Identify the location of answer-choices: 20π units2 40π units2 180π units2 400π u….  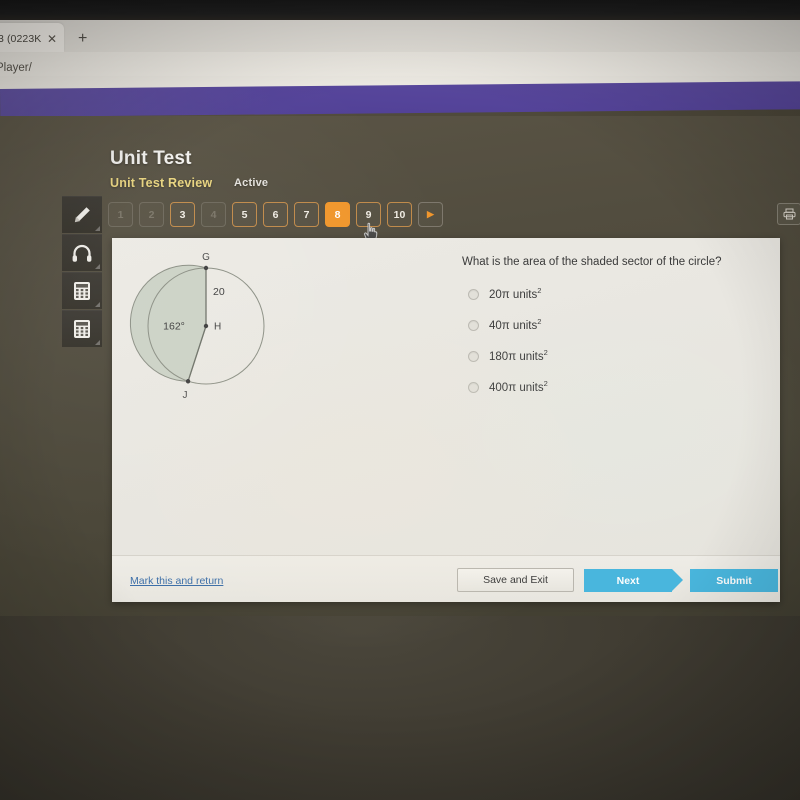
(618, 348).